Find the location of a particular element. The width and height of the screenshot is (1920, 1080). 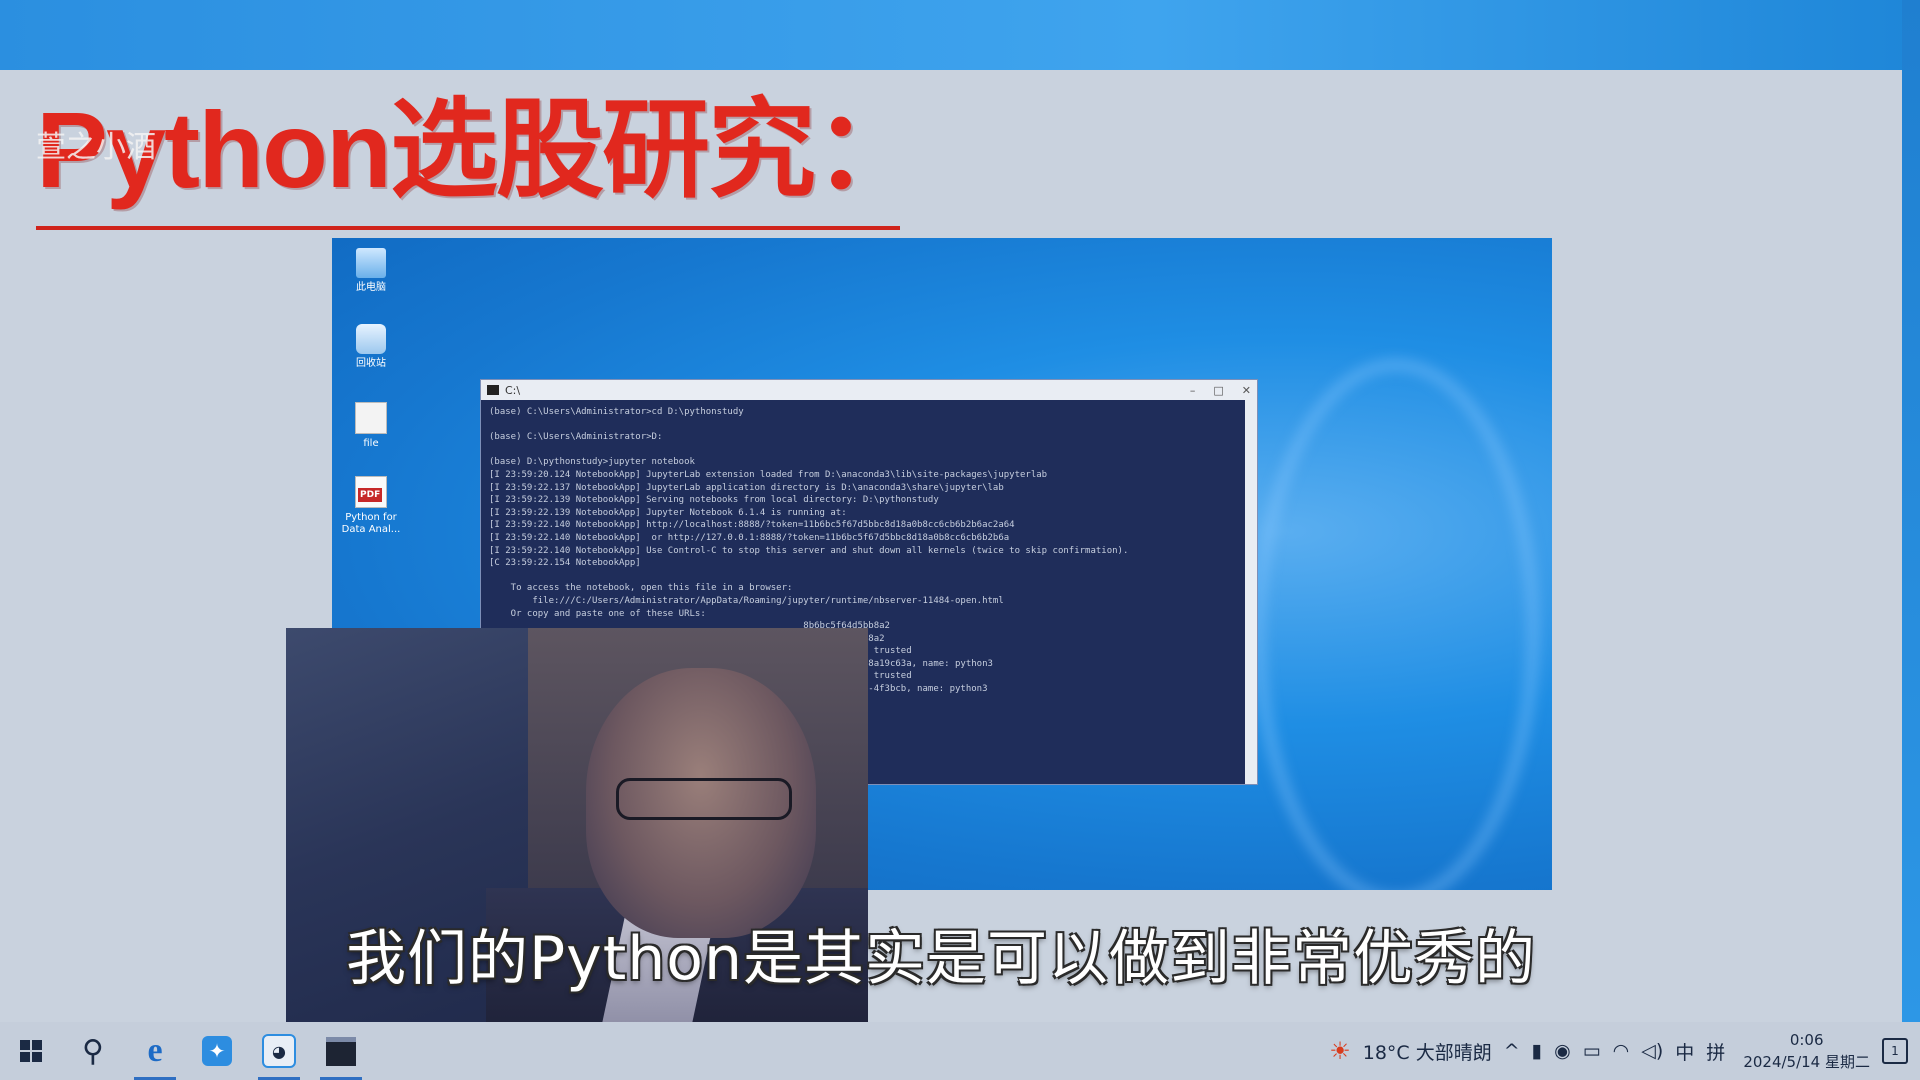

slide-title: Python选股研究： is located at coordinates (479, 149).